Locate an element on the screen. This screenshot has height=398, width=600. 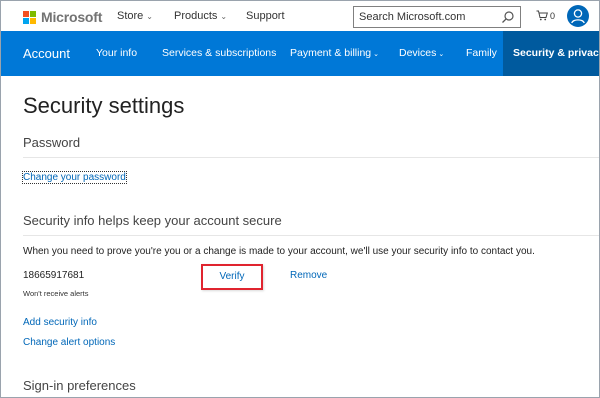
topnav-products: Products ⌄ is located at coordinates (200, 16).